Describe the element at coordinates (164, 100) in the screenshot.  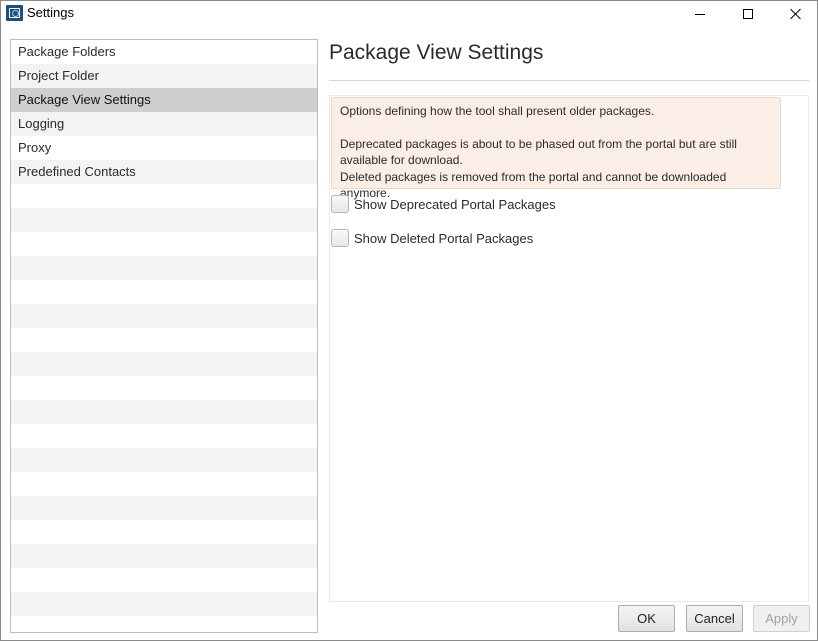
I see `nav-item-package-view-settings: Package View Settings` at that location.